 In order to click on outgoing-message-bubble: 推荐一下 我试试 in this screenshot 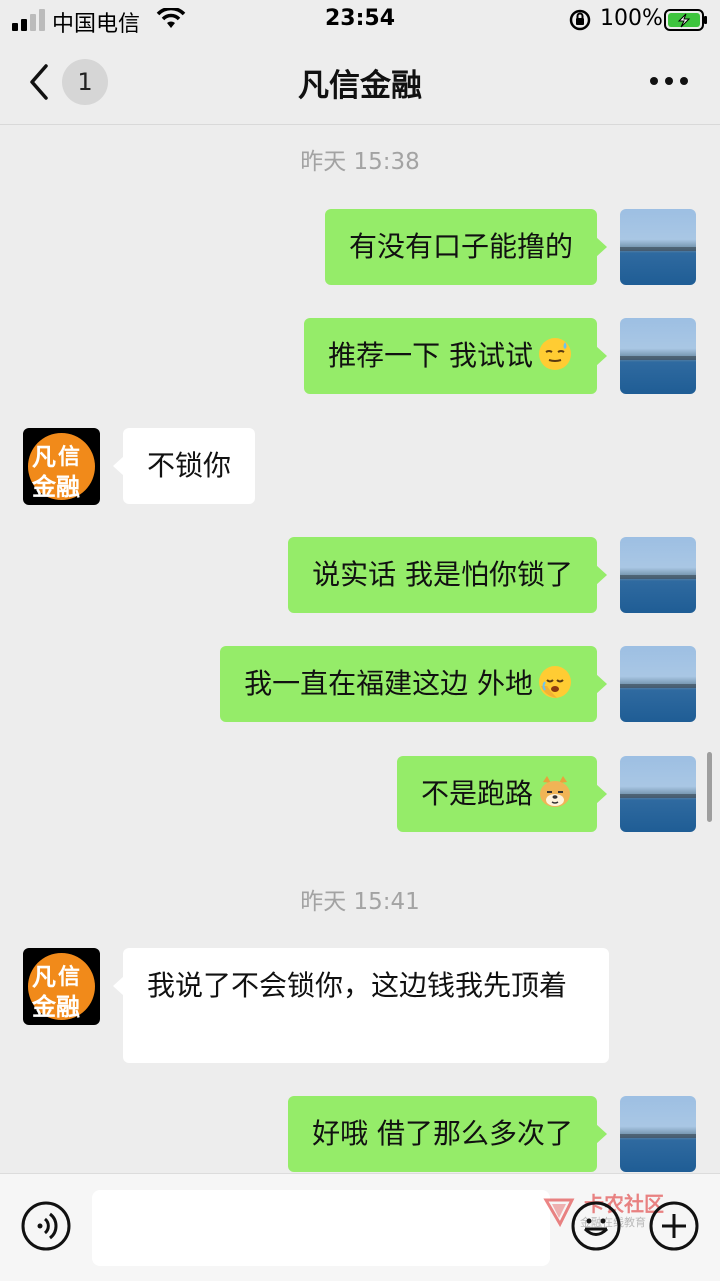, I will do `click(455, 356)`.